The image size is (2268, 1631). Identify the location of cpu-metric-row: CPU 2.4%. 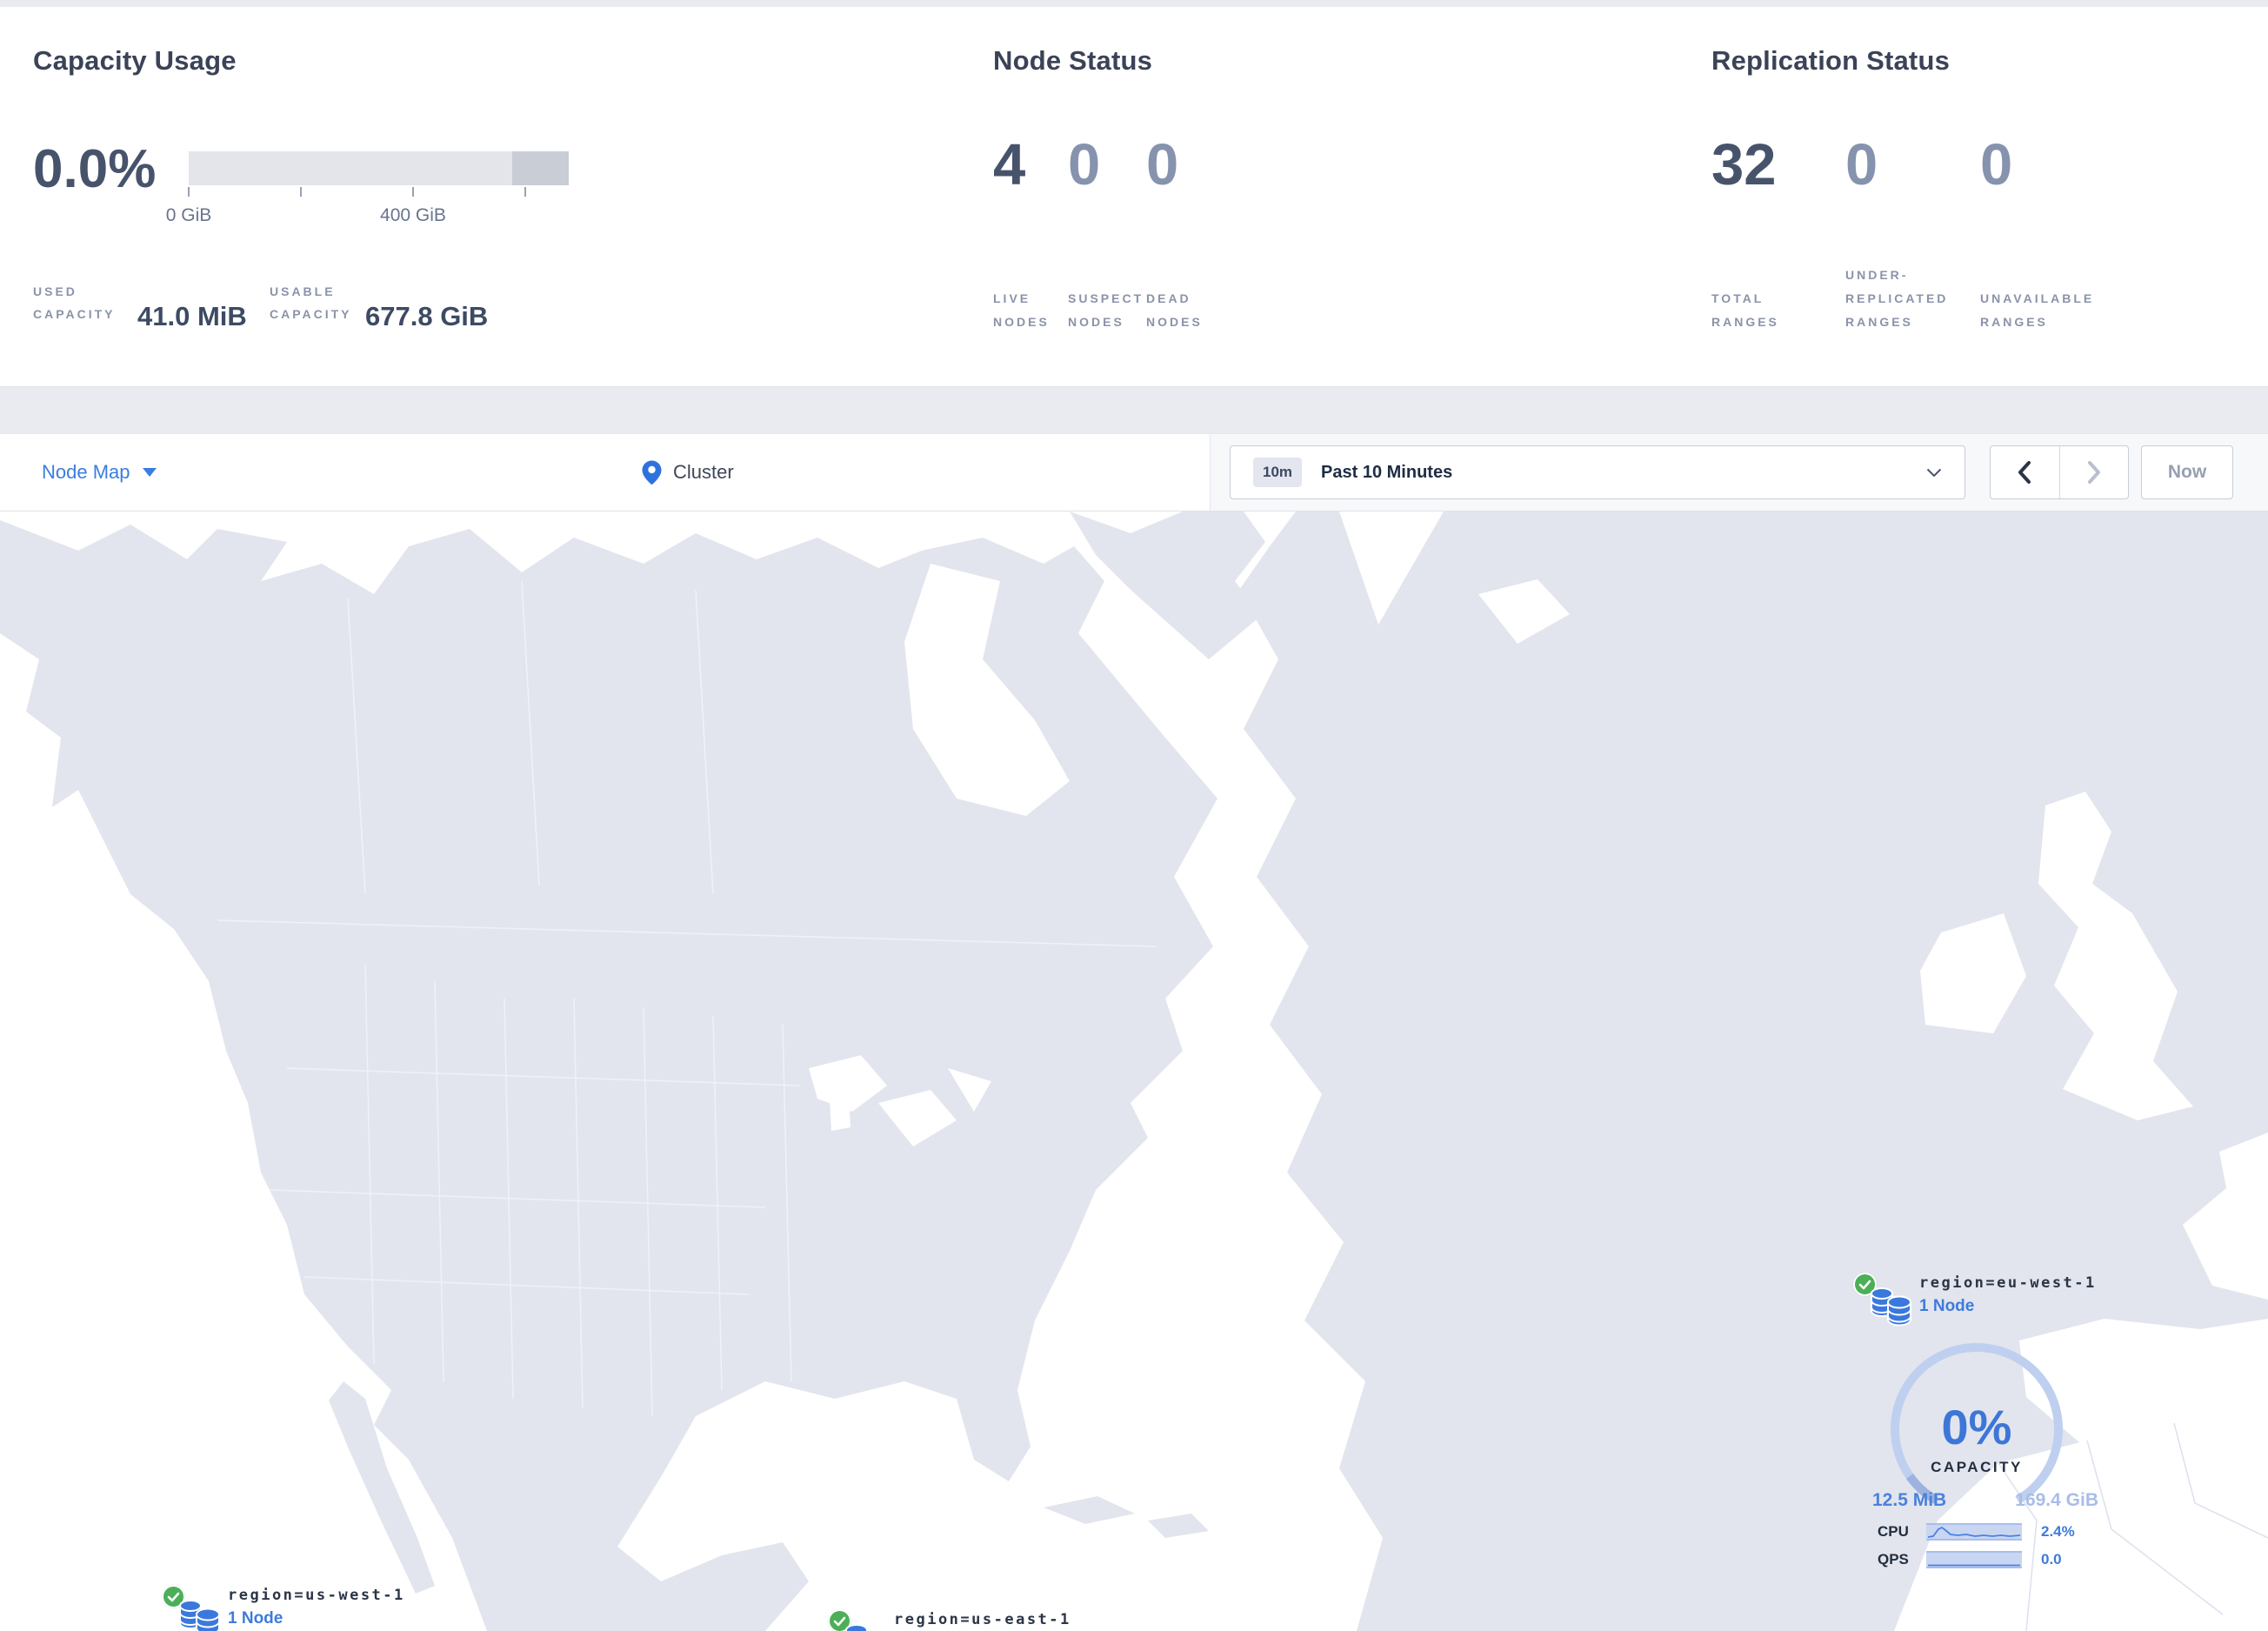
(1976, 1532).